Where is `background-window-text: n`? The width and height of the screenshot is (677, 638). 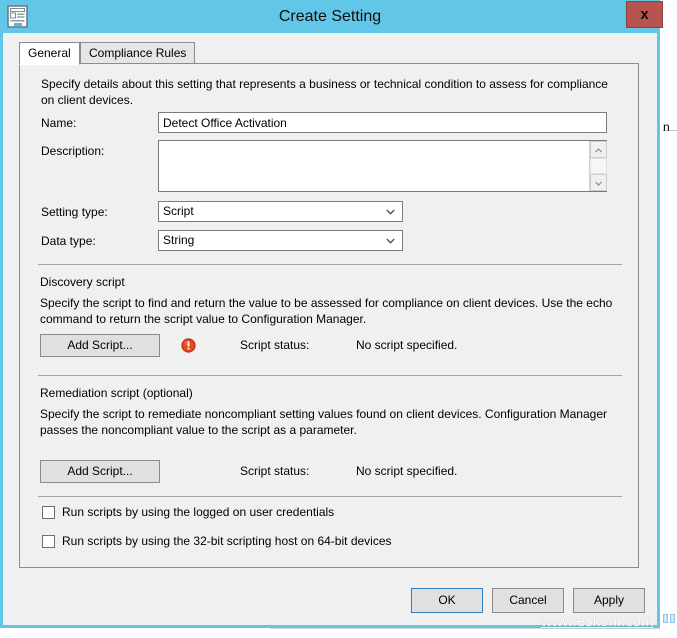 background-window-text: n is located at coordinates (666, 127).